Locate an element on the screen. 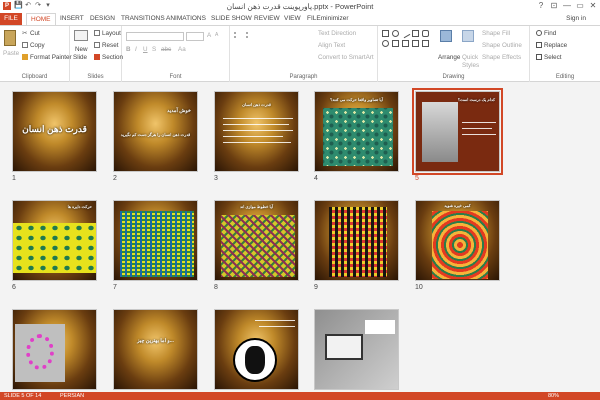  reset-button: Reset is located at coordinates (106, 45).